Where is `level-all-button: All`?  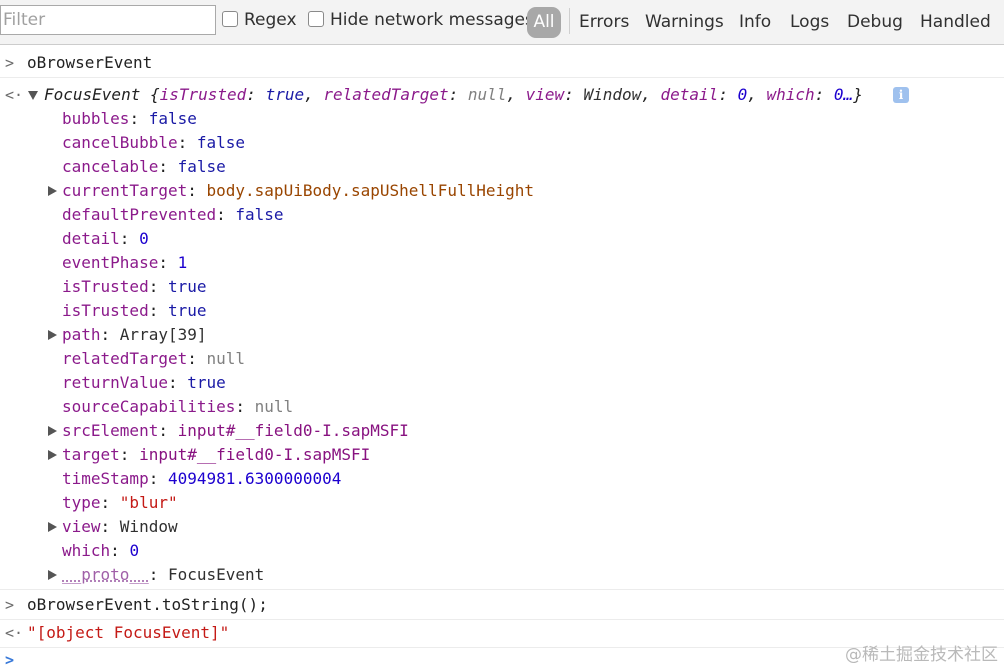 level-all-button: All is located at coordinates (544, 22).